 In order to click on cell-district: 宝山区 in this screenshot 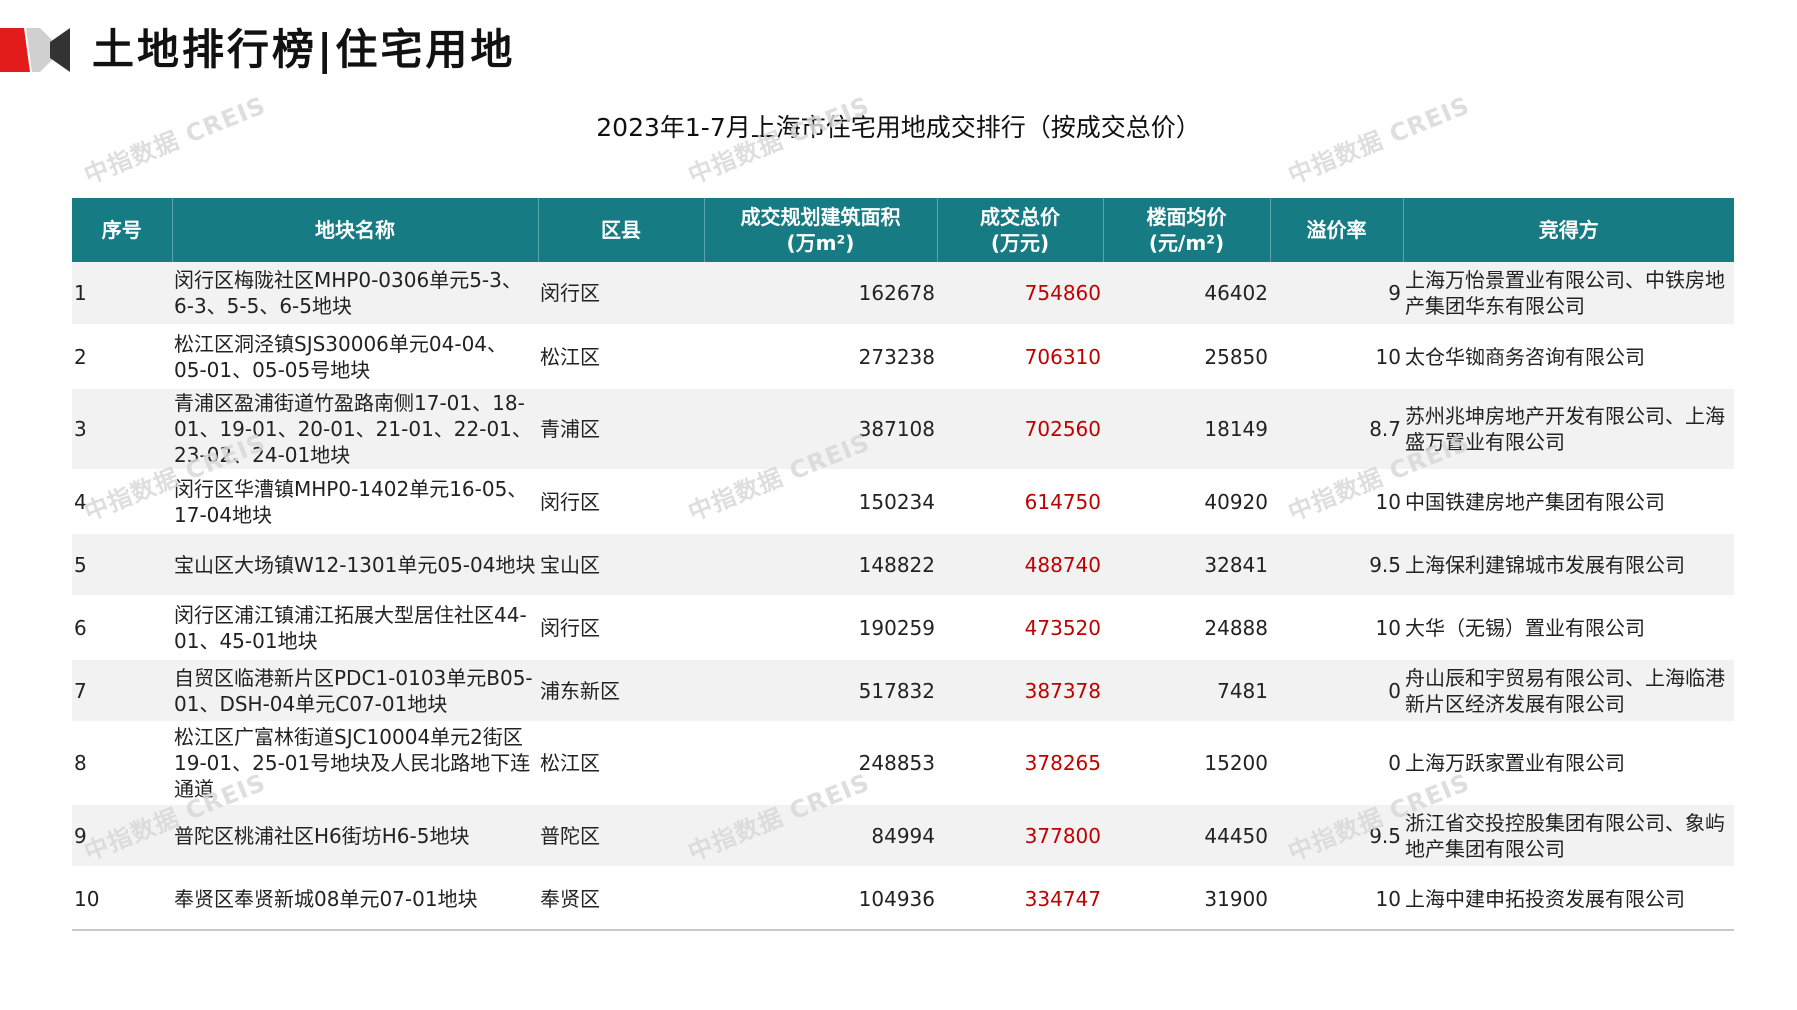, I will do `click(621, 565)`.